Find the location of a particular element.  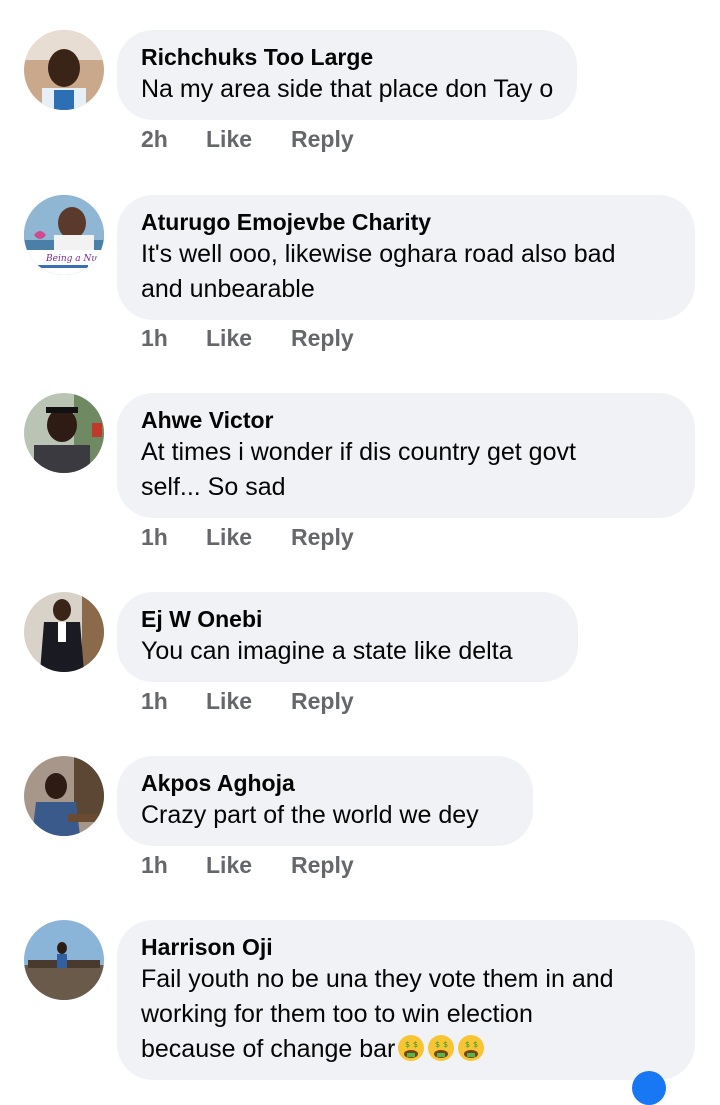

reaction-like-icon is located at coordinates (649, 1088).